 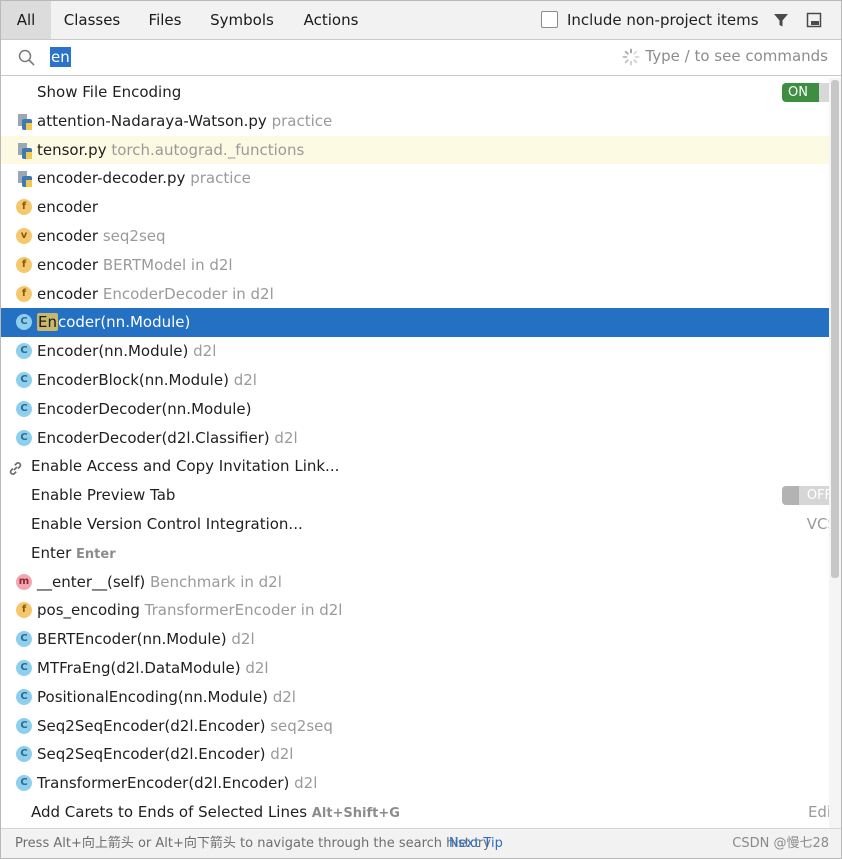 I want to click on filter-icon, so click(x=781, y=20).